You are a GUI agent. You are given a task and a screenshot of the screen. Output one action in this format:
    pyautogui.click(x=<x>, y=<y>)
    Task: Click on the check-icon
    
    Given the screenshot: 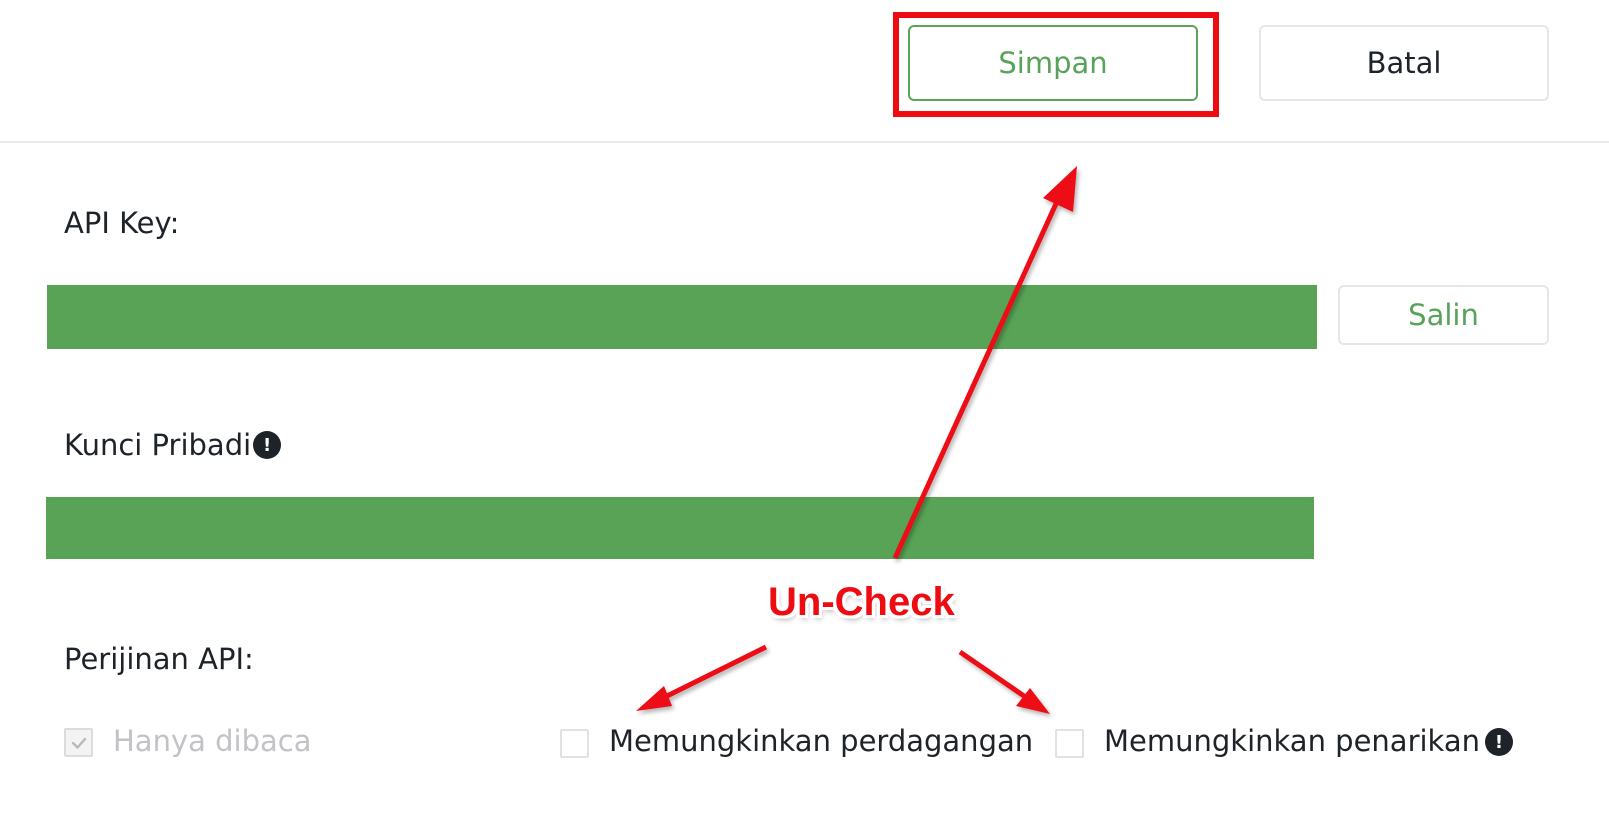 What is the action you would take?
    pyautogui.click(x=78, y=743)
    